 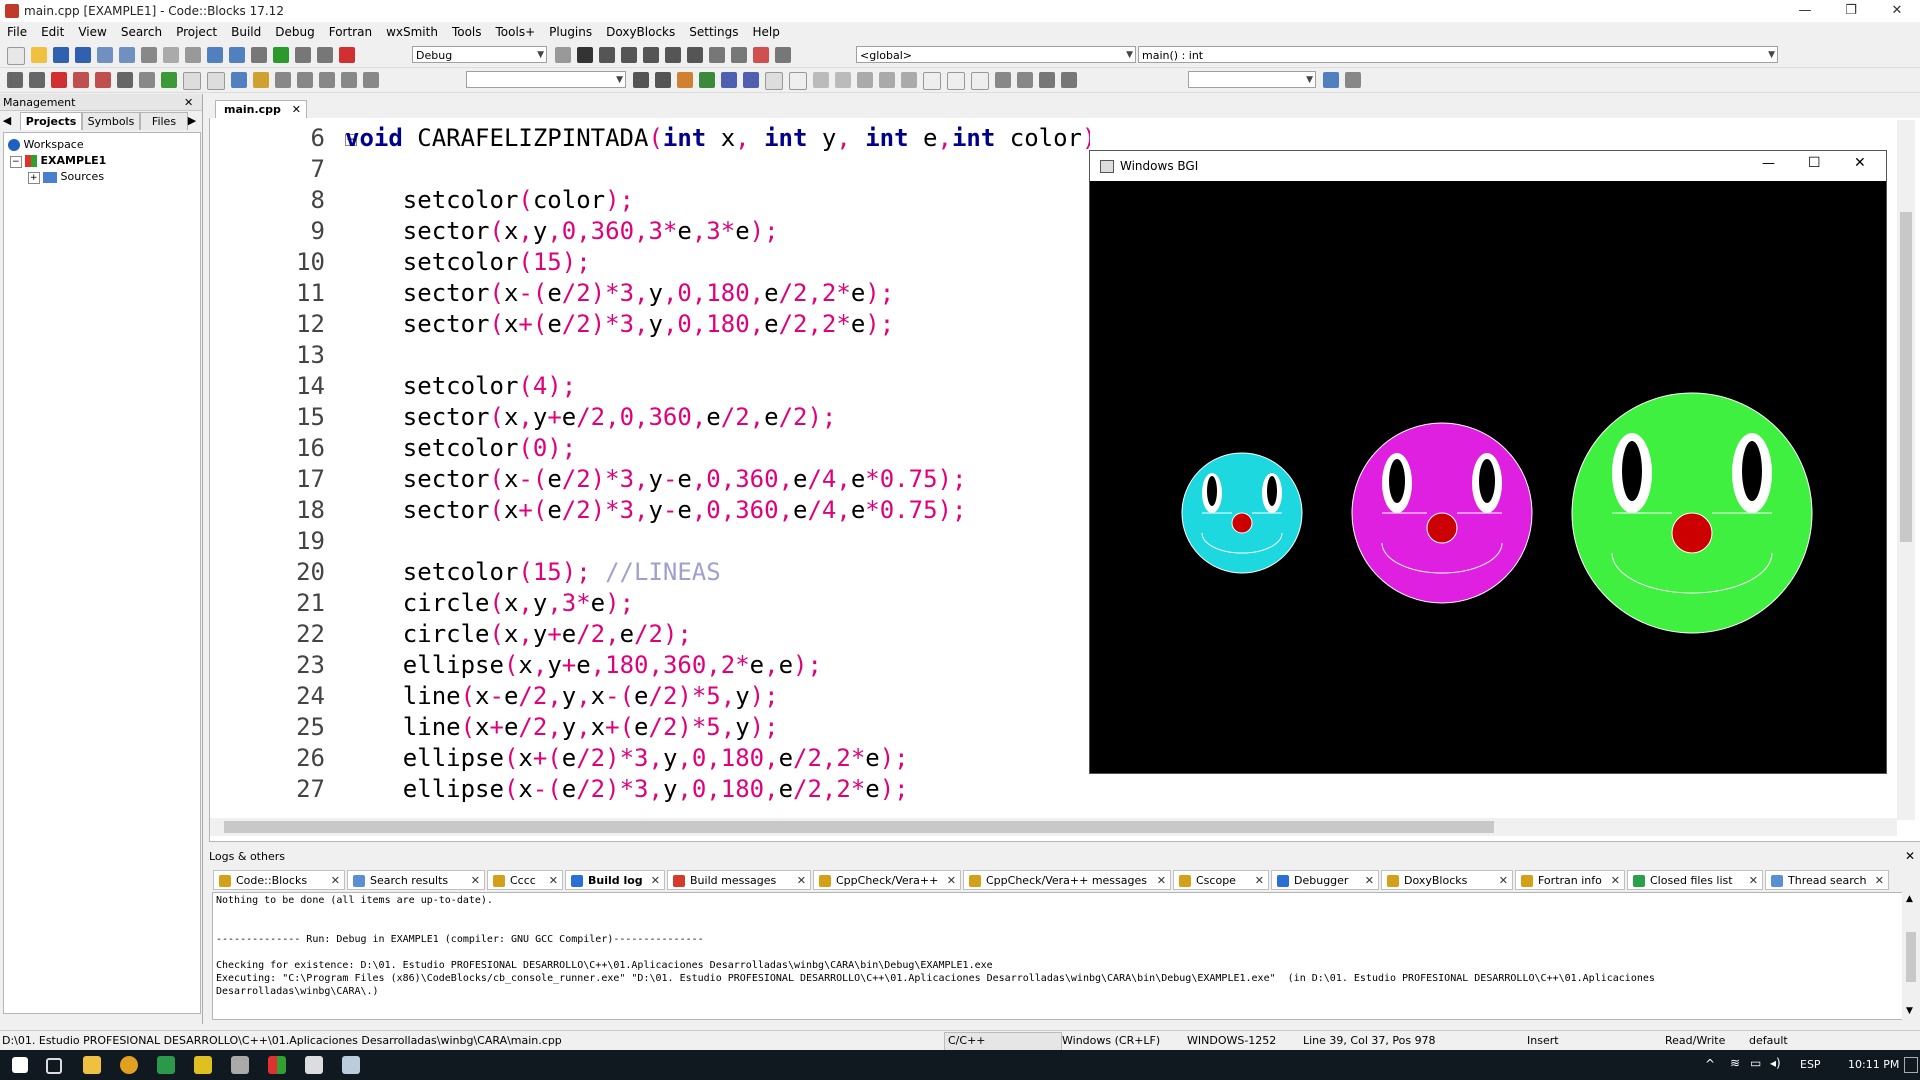 What do you see at coordinates (1252, 79) in the screenshot?
I see `symbol-combo: ▼` at bounding box center [1252, 79].